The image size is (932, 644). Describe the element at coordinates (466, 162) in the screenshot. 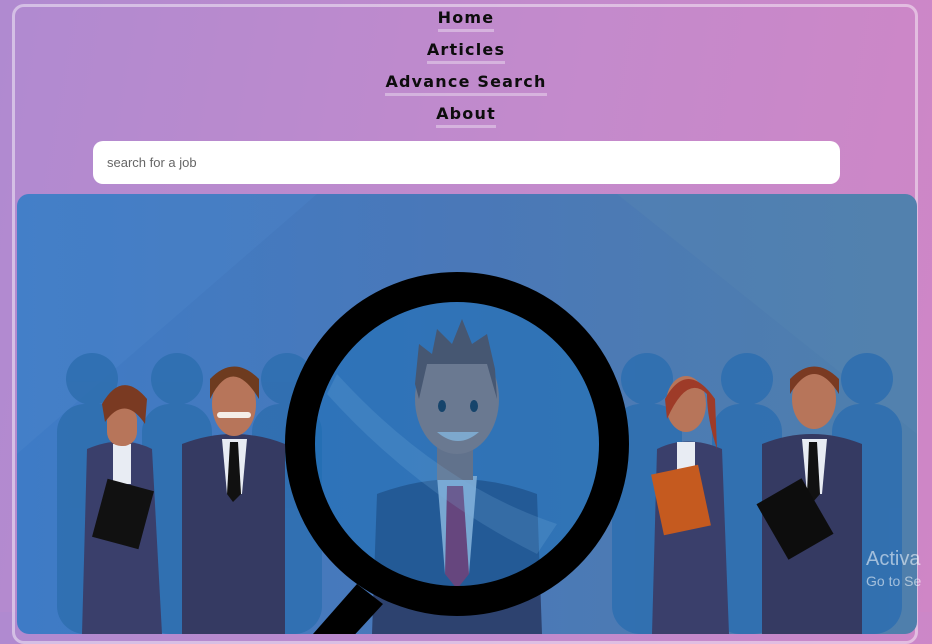

I see `job-search-input` at that location.